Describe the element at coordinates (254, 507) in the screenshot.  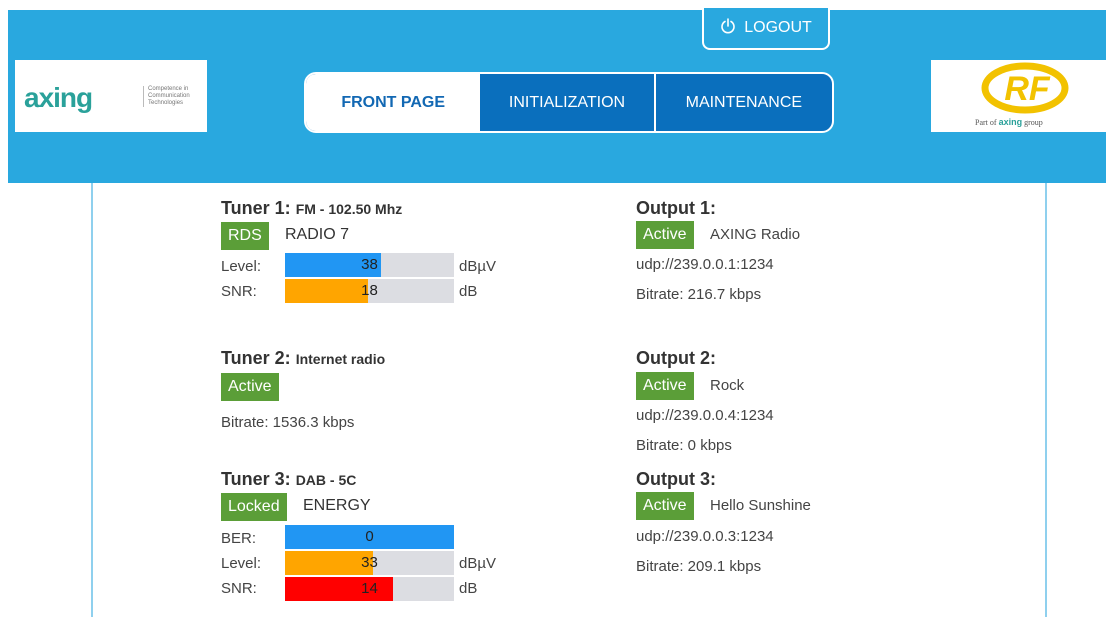
I see `tuner-3-status-badge: Locked` at that location.